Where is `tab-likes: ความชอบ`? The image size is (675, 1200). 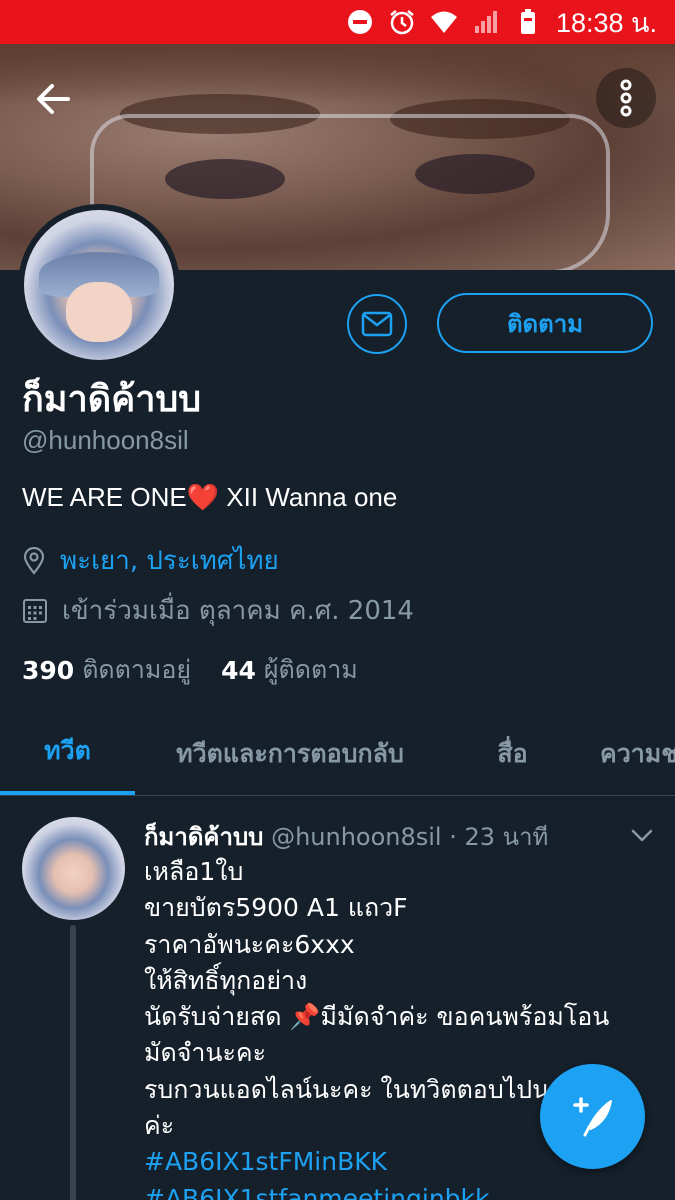
tab-likes: ความชอบ is located at coordinates (627, 753).